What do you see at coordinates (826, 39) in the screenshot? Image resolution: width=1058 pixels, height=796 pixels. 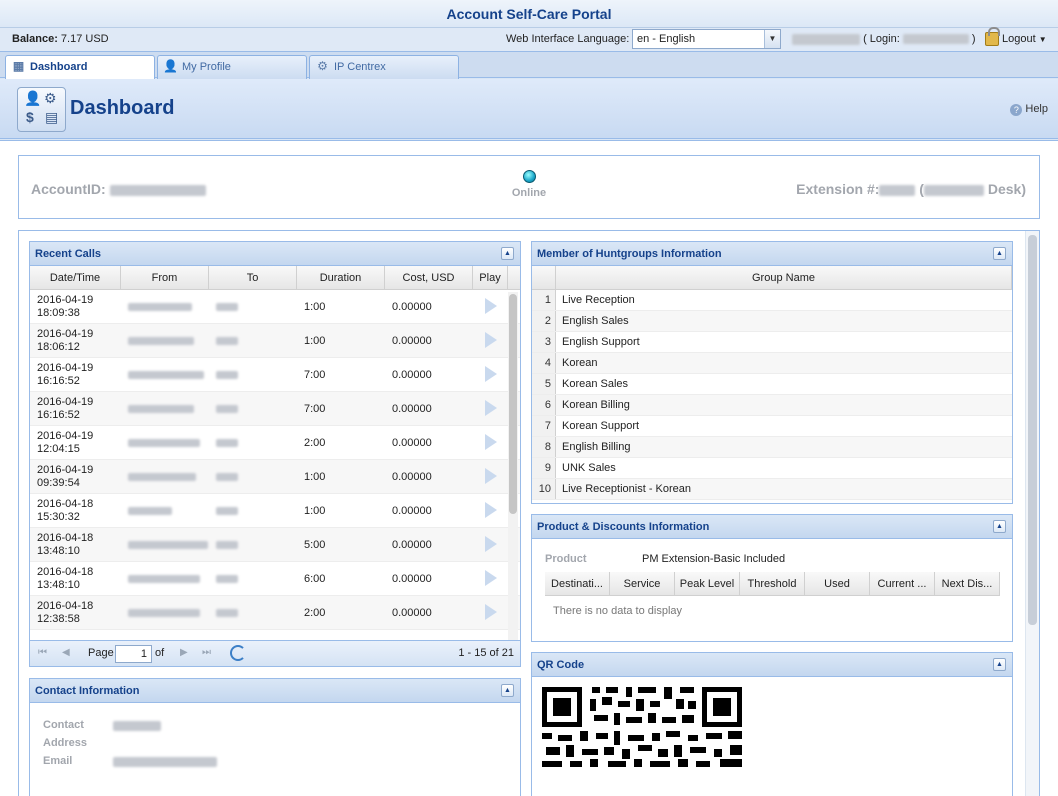 I see `redacted-username` at bounding box center [826, 39].